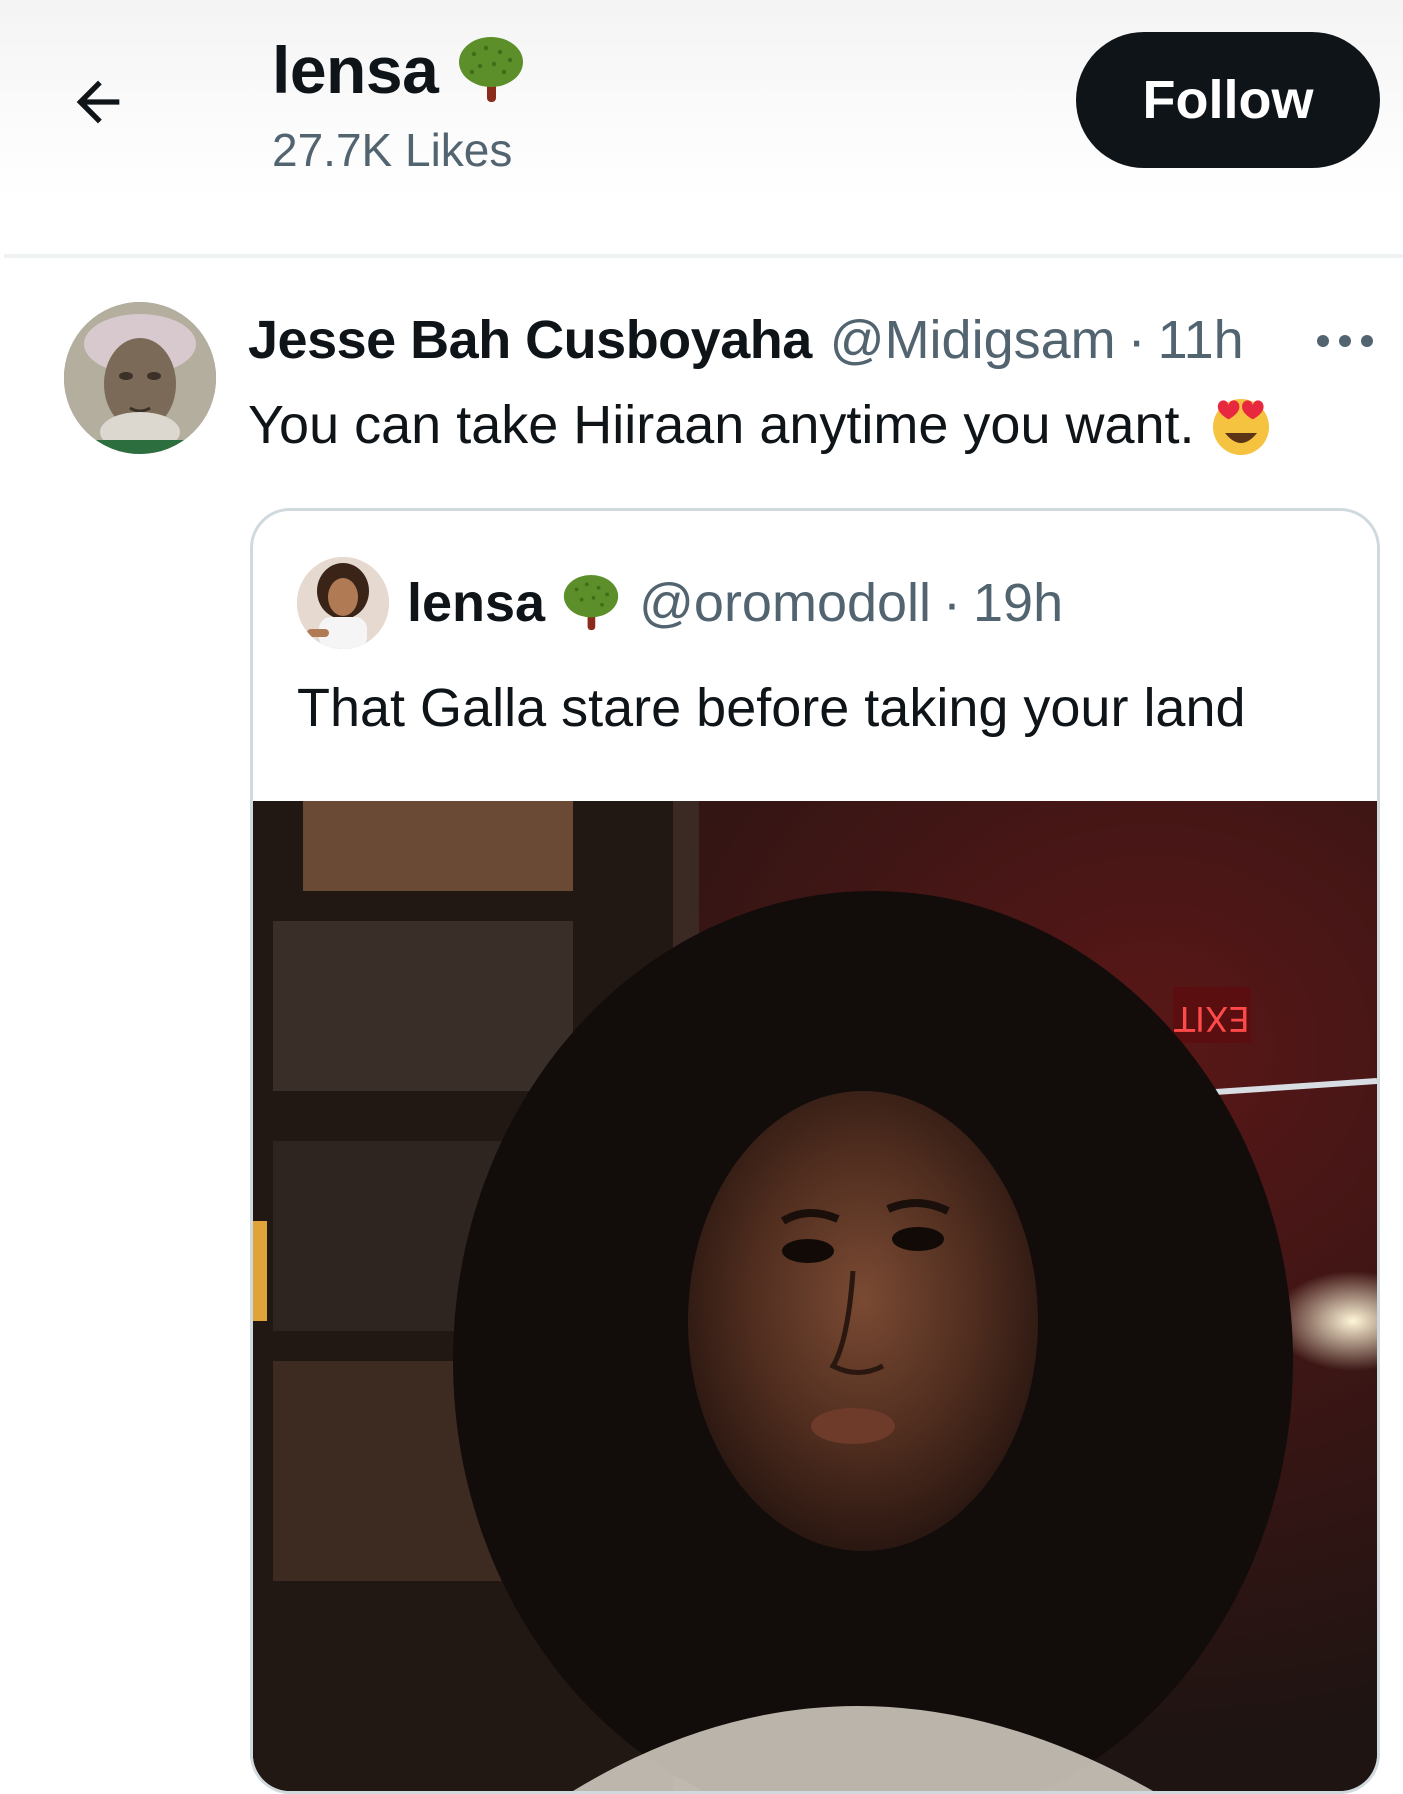  What do you see at coordinates (1201, 340) in the screenshot?
I see `tweet-timestamp: 11h` at bounding box center [1201, 340].